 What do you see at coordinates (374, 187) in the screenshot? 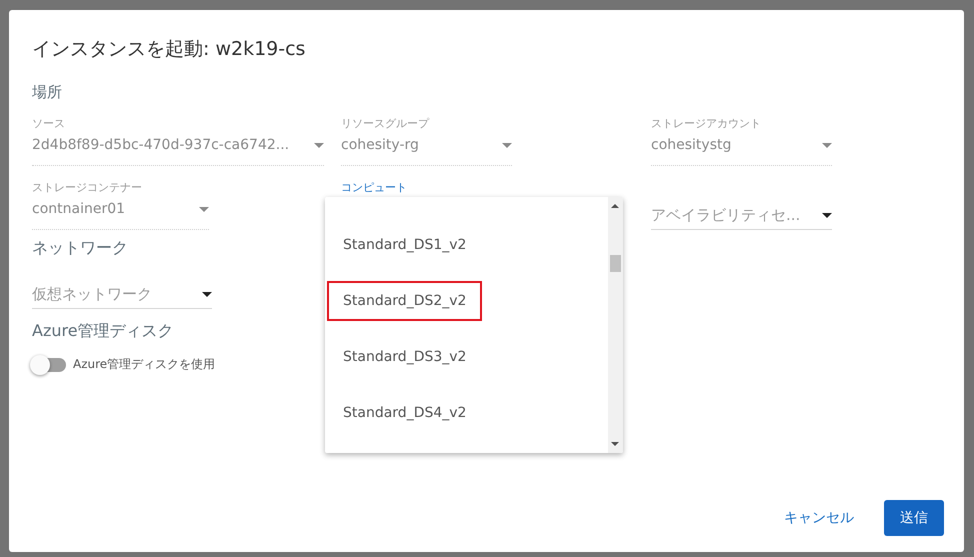
I see `field-label: コンピュート` at bounding box center [374, 187].